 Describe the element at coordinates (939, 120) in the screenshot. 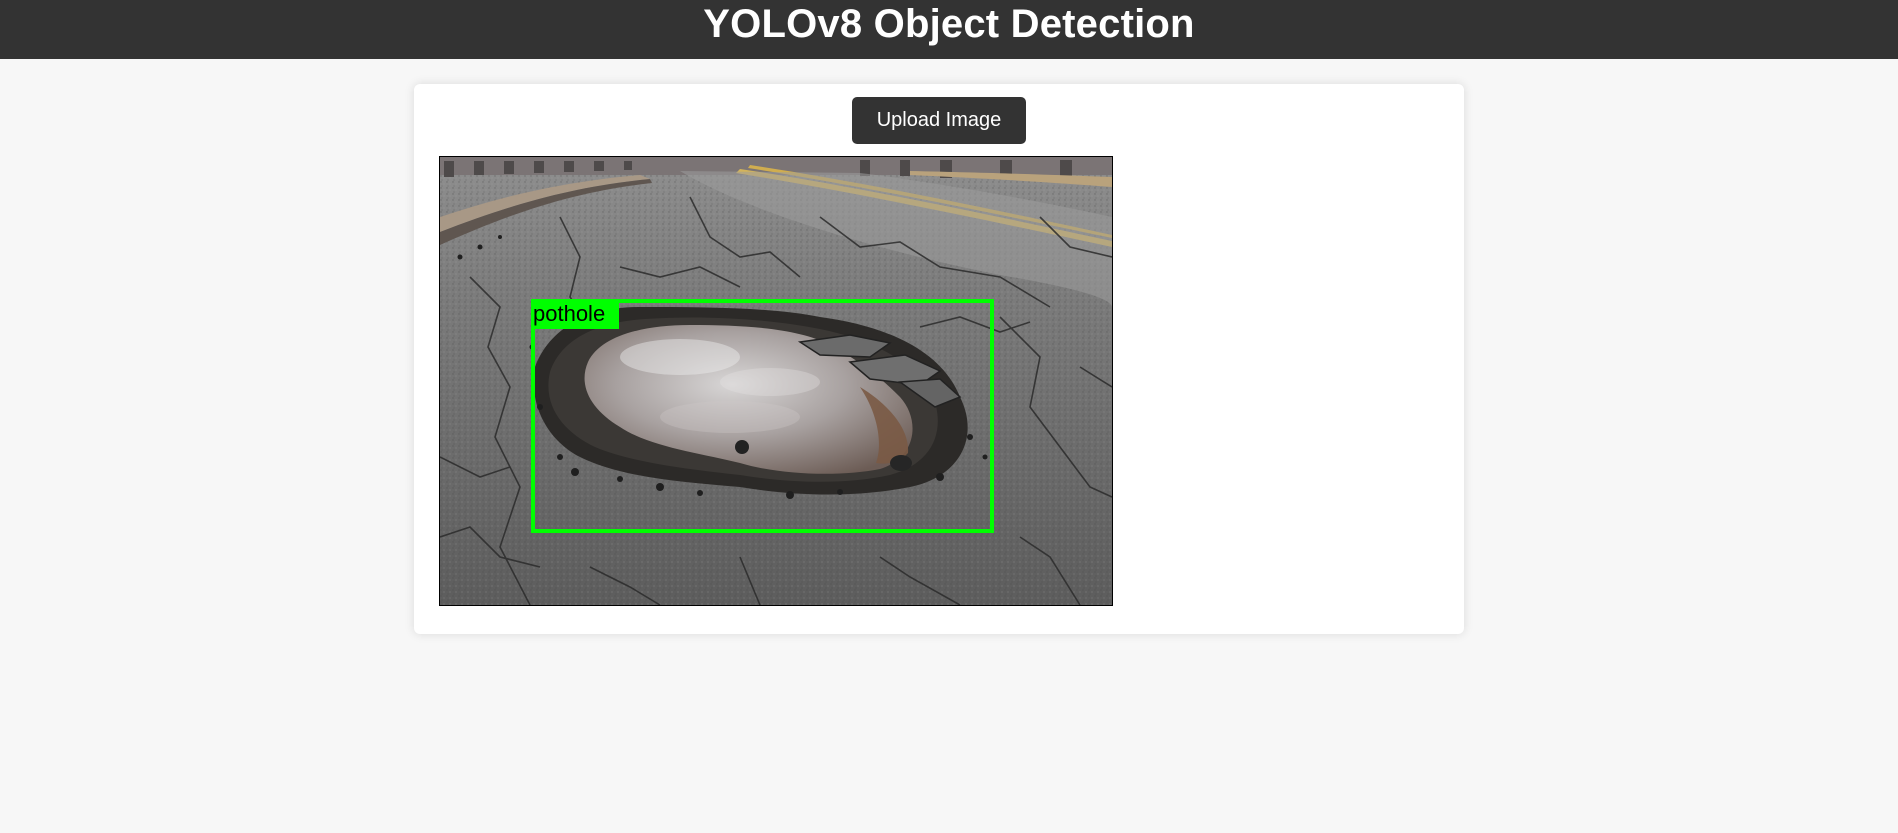

I see `upload-image-button: Upload Image` at that location.